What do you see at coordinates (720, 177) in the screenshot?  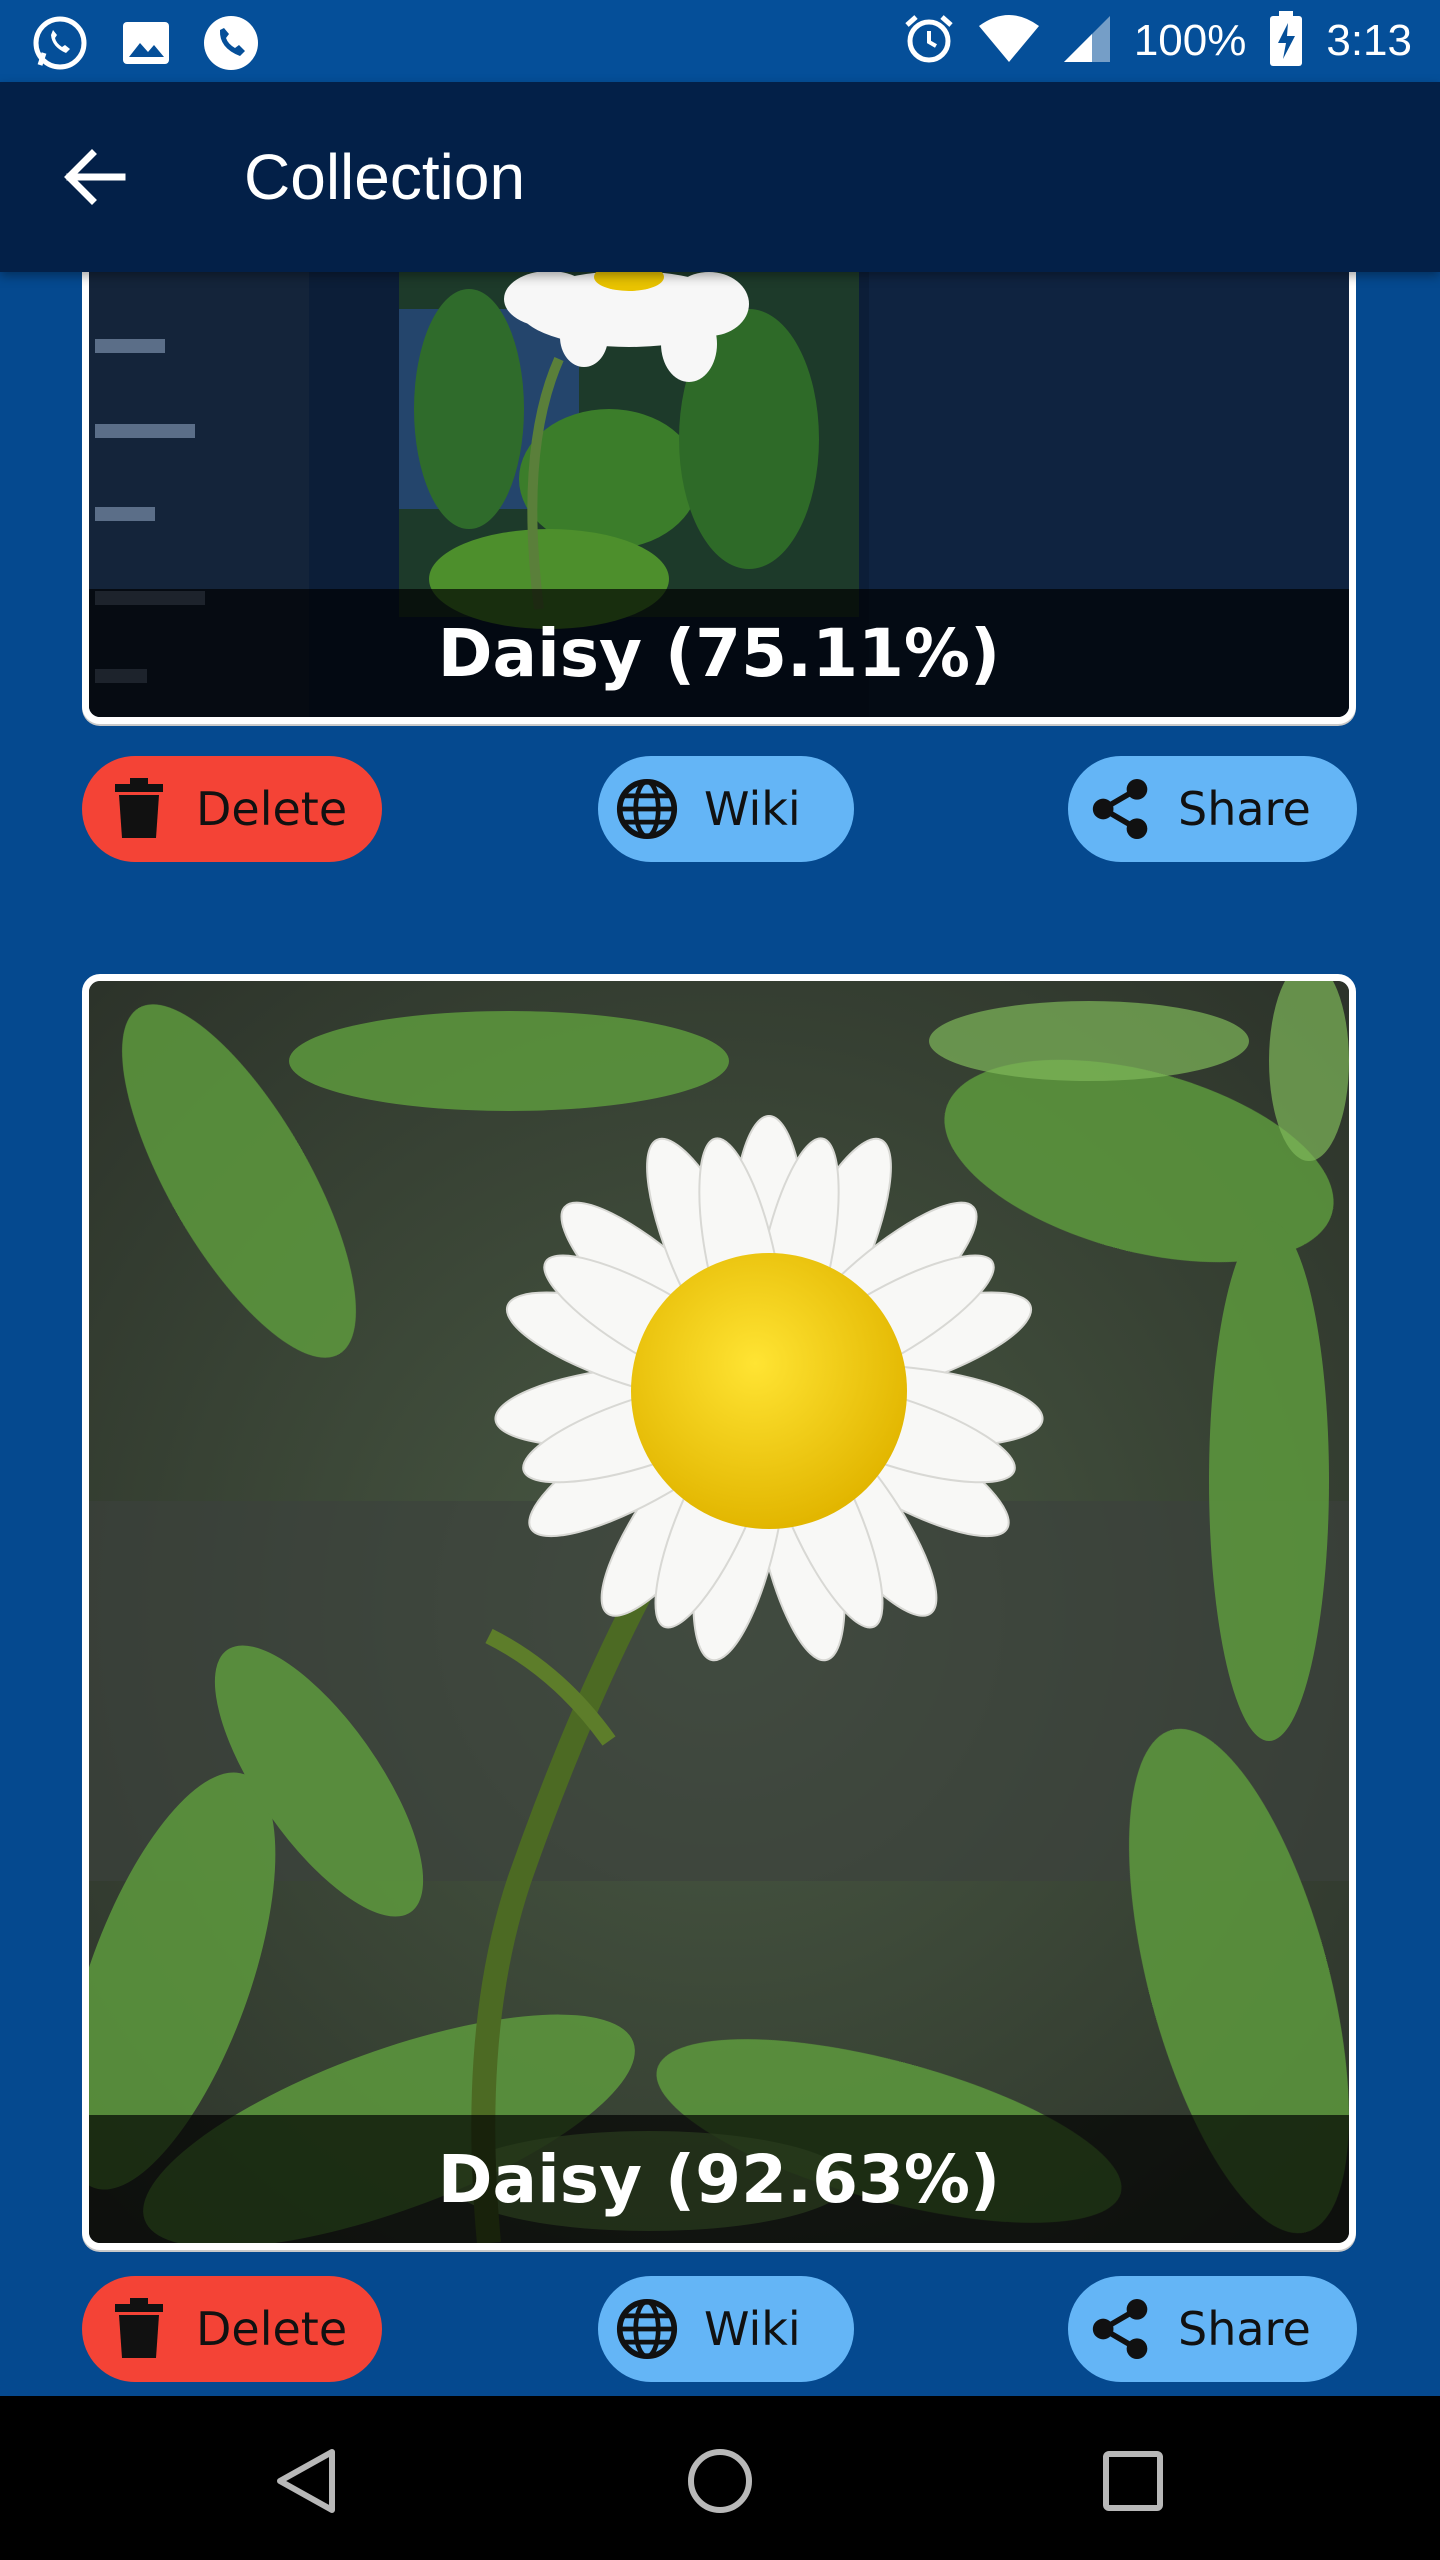 I see `app-bar: Collection` at bounding box center [720, 177].